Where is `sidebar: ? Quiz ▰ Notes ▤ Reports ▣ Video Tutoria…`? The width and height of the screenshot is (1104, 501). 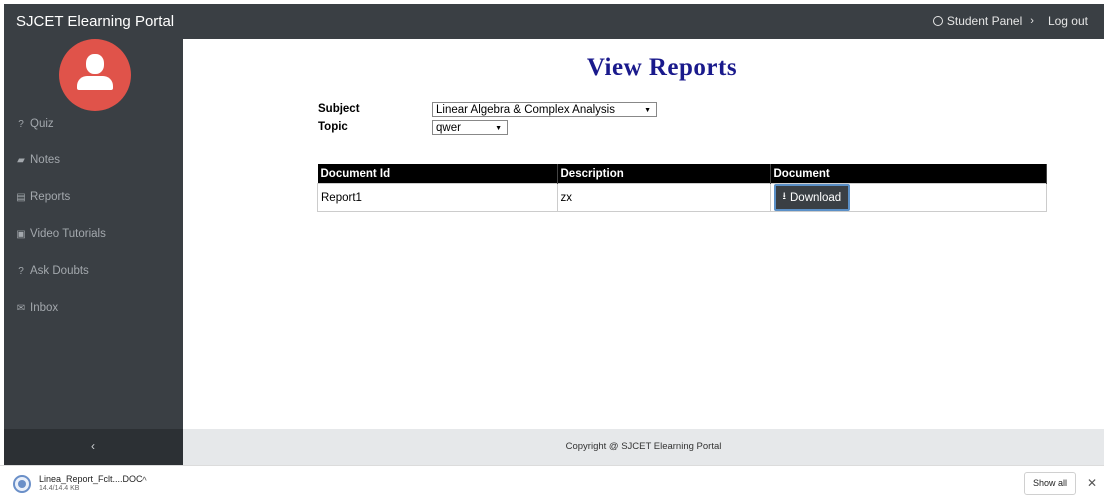 sidebar: ? Quiz ▰ Notes ▤ Reports ▣ Video Tutoria… is located at coordinates (93, 234).